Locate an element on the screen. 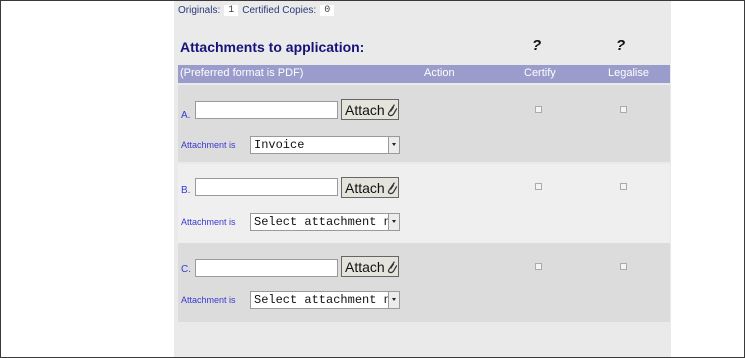 The image size is (745, 358). certified-copies-value: 0 is located at coordinates (327, 10).